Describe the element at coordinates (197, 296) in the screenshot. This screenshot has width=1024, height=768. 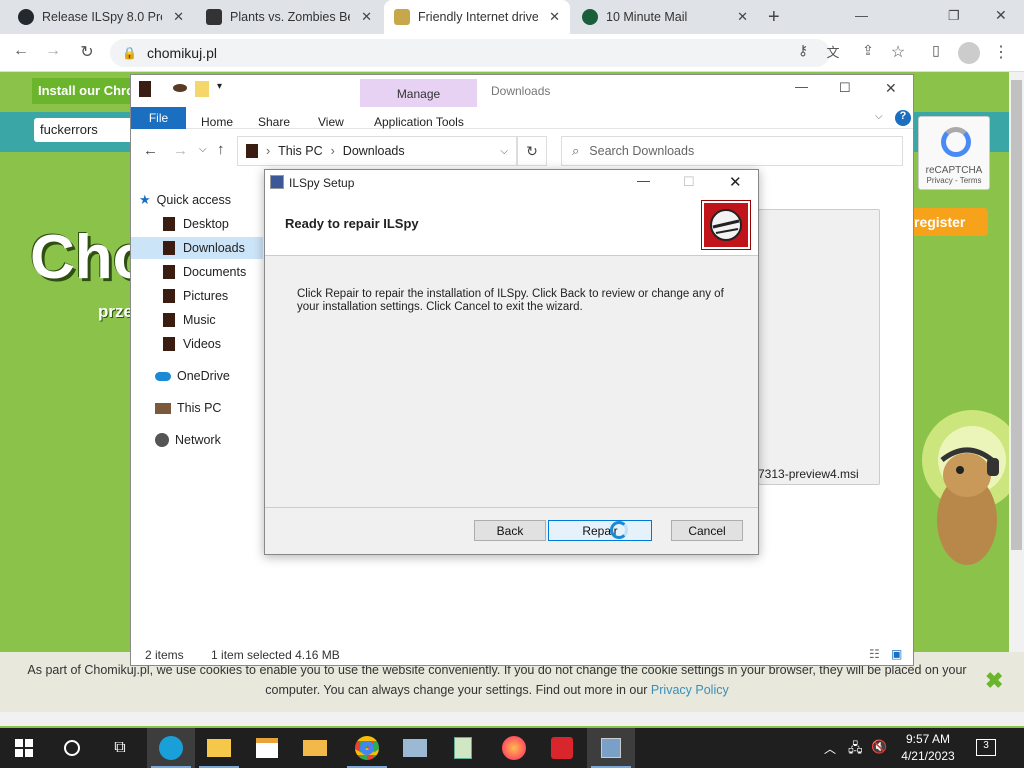
I see `nav-pictures: Pictures` at that location.